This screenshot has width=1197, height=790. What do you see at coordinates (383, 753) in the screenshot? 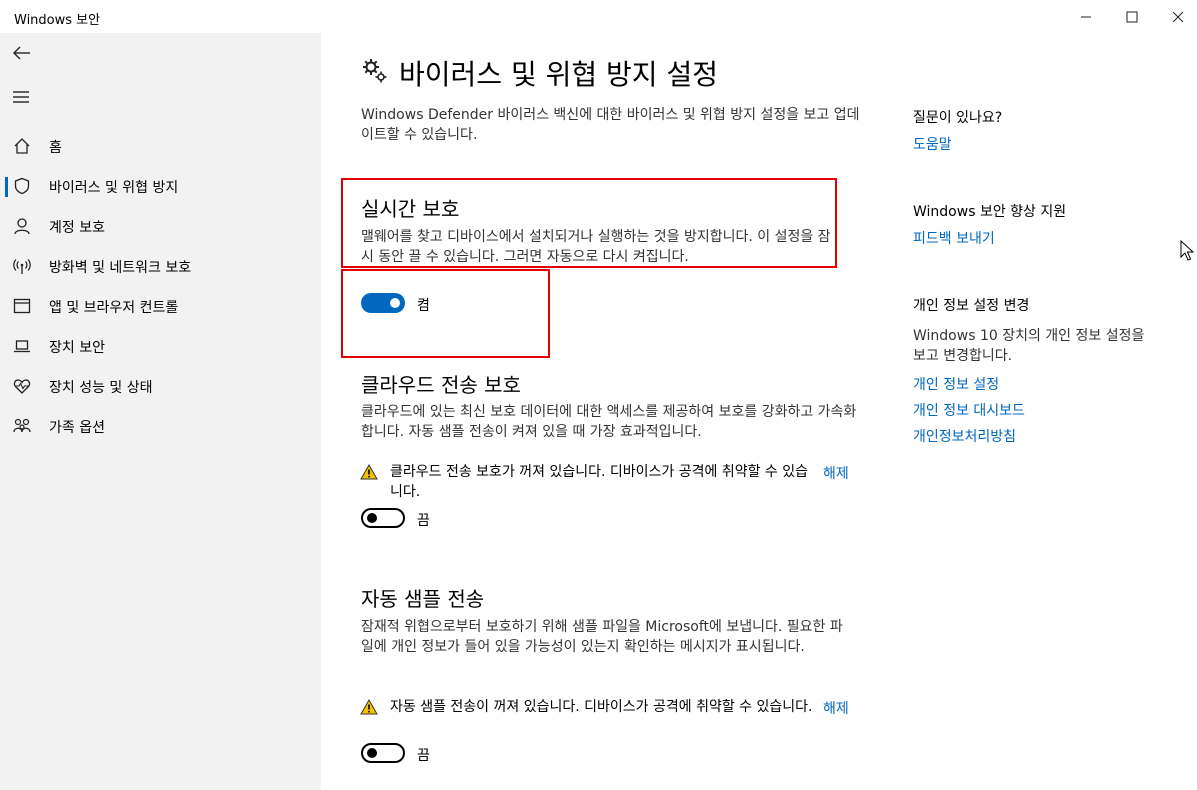
I see `sample-toggle` at bounding box center [383, 753].